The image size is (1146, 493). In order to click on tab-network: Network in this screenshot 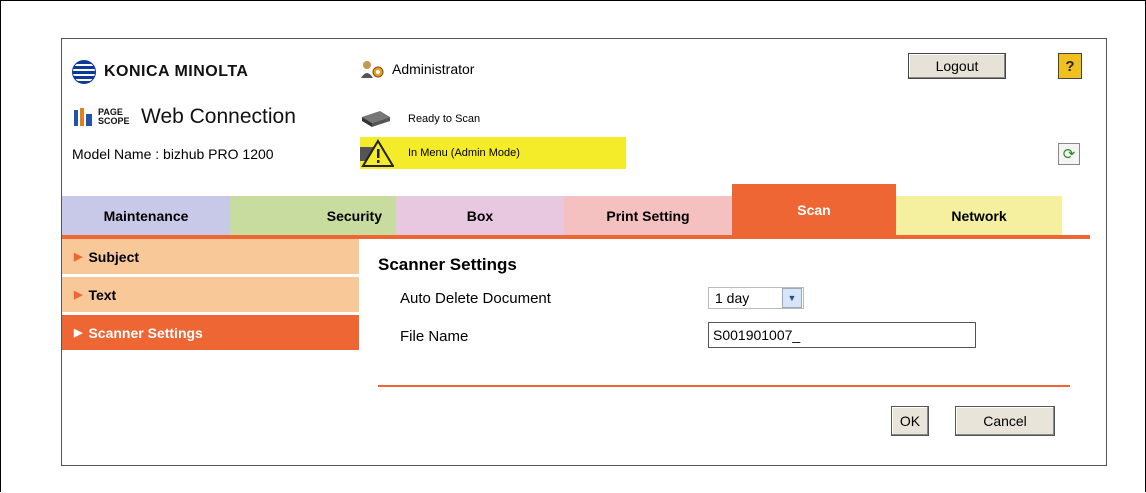, I will do `click(979, 216)`.